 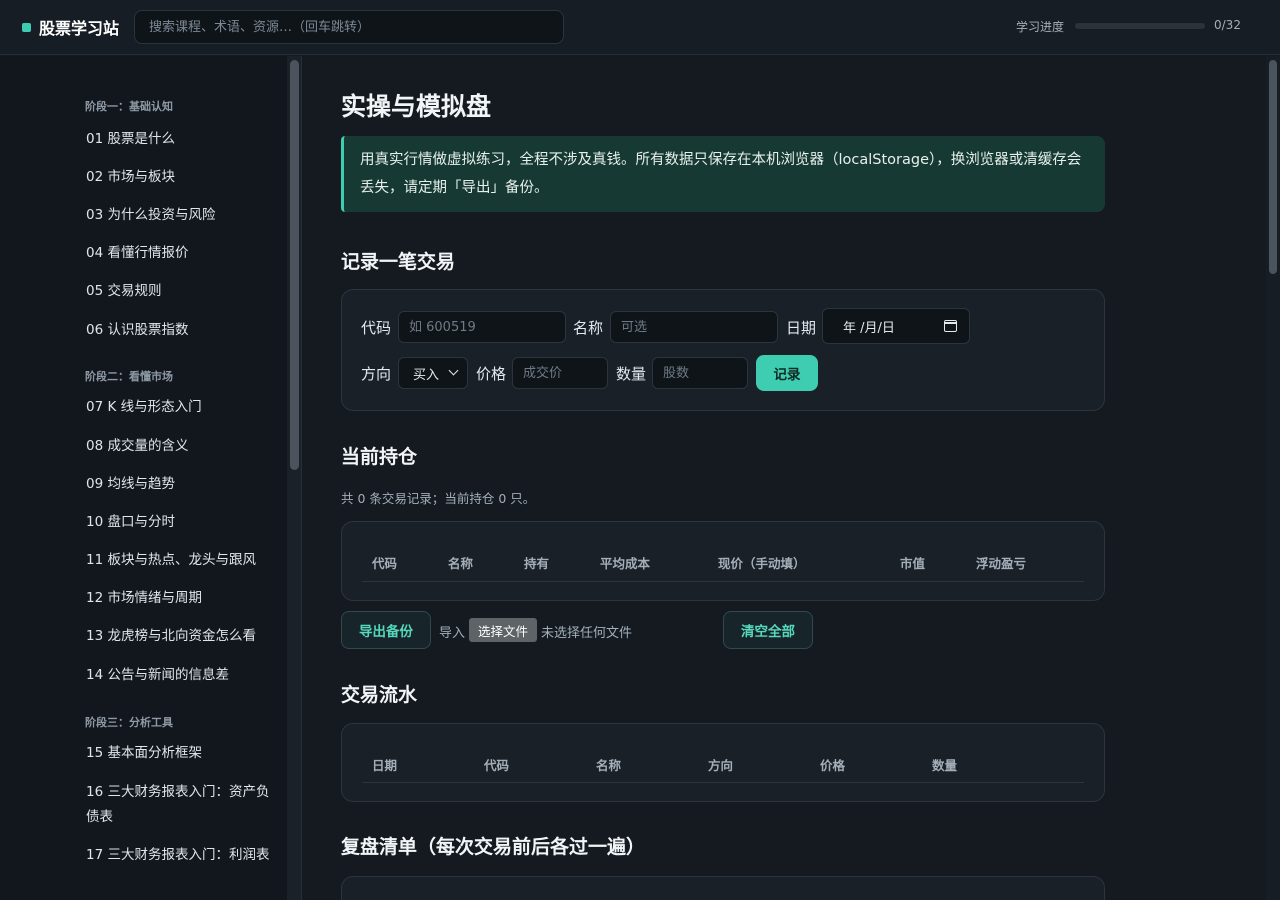 What do you see at coordinates (79, 28) in the screenshot?
I see `brand-title: 股票学习站` at bounding box center [79, 28].